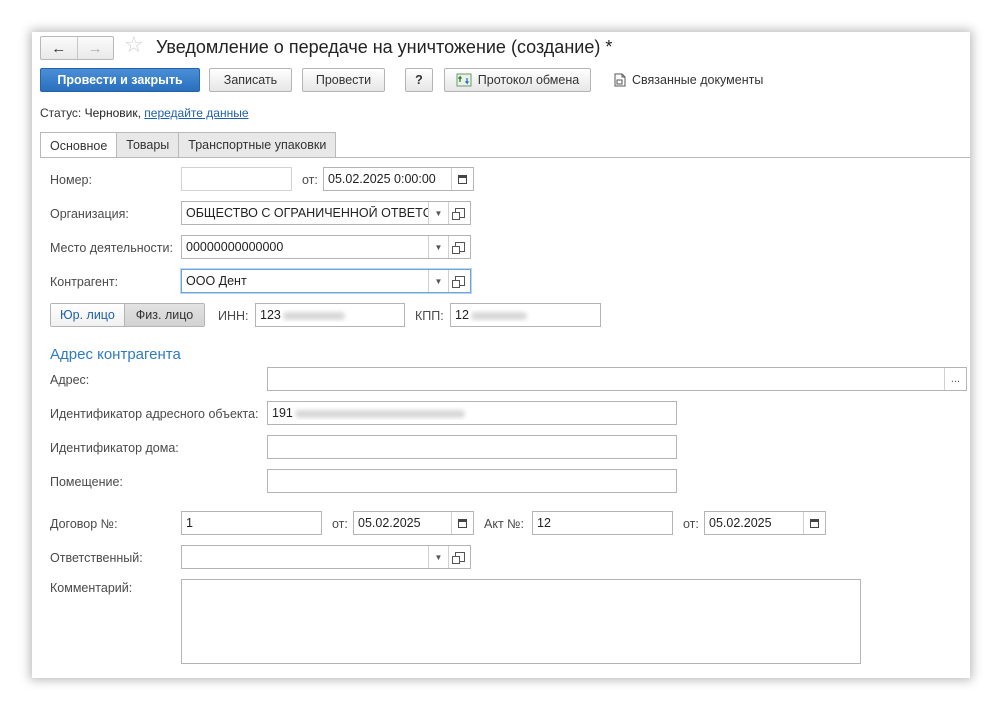  What do you see at coordinates (257, 144) in the screenshot?
I see `tab-packages: Транспортные упаковки` at bounding box center [257, 144].